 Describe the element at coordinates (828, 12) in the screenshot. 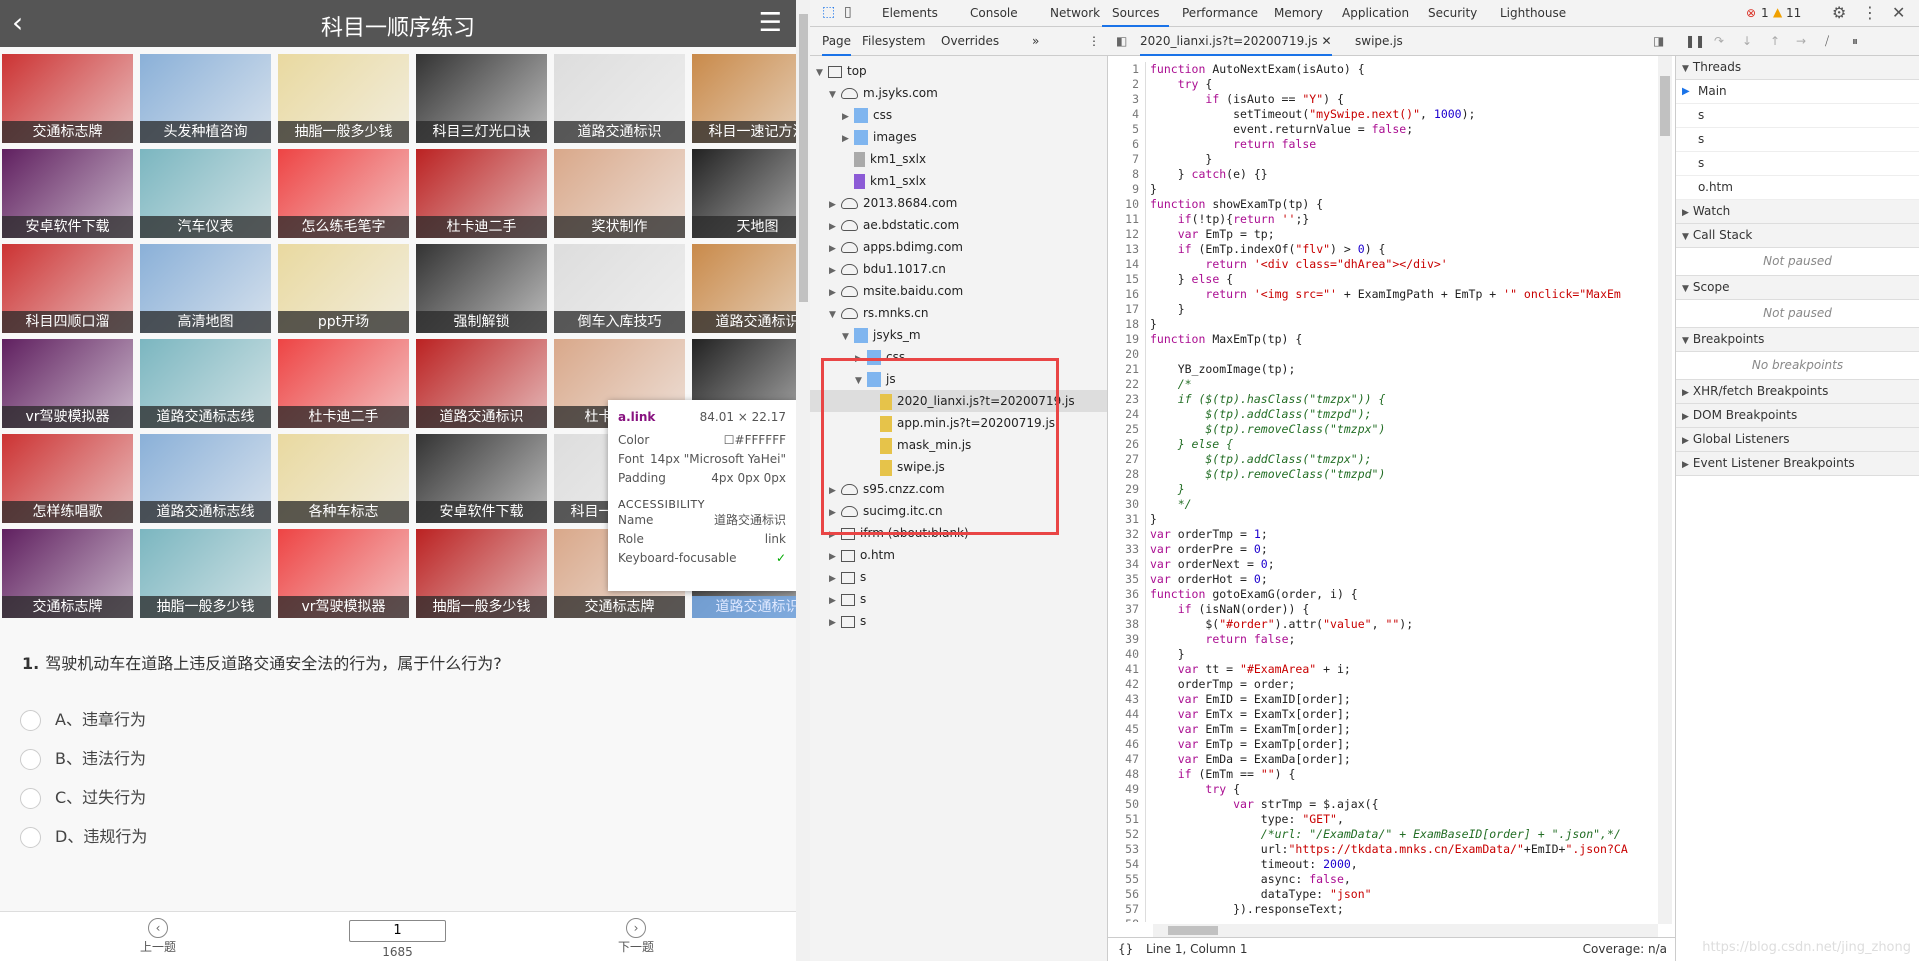

I see `inspect-icon: ⬚` at that location.